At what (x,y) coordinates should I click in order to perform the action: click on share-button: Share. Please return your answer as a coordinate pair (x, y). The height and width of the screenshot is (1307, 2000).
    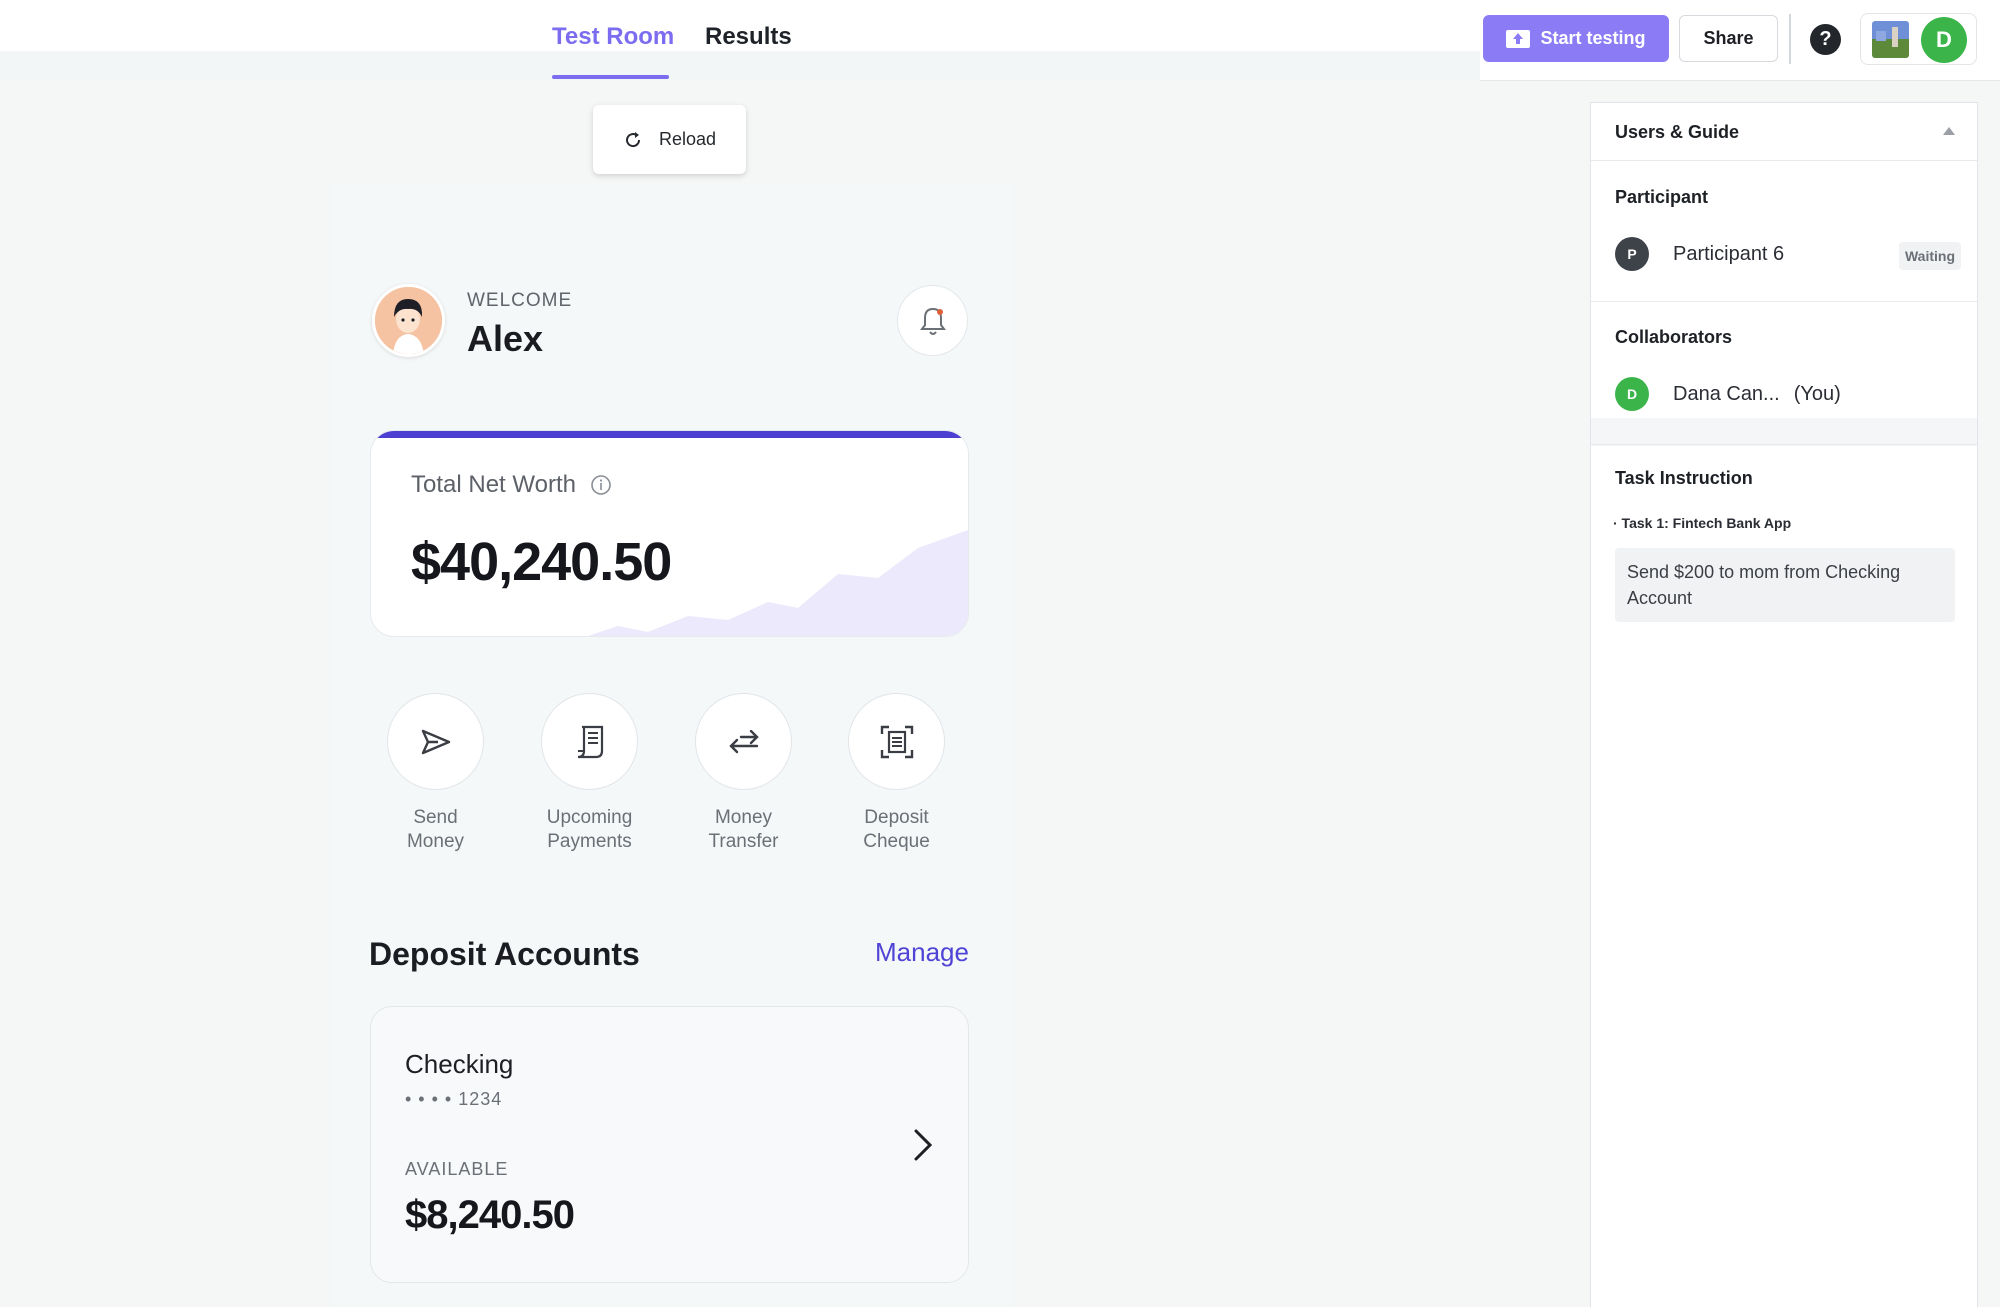
    Looking at the image, I should click on (1728, 38).